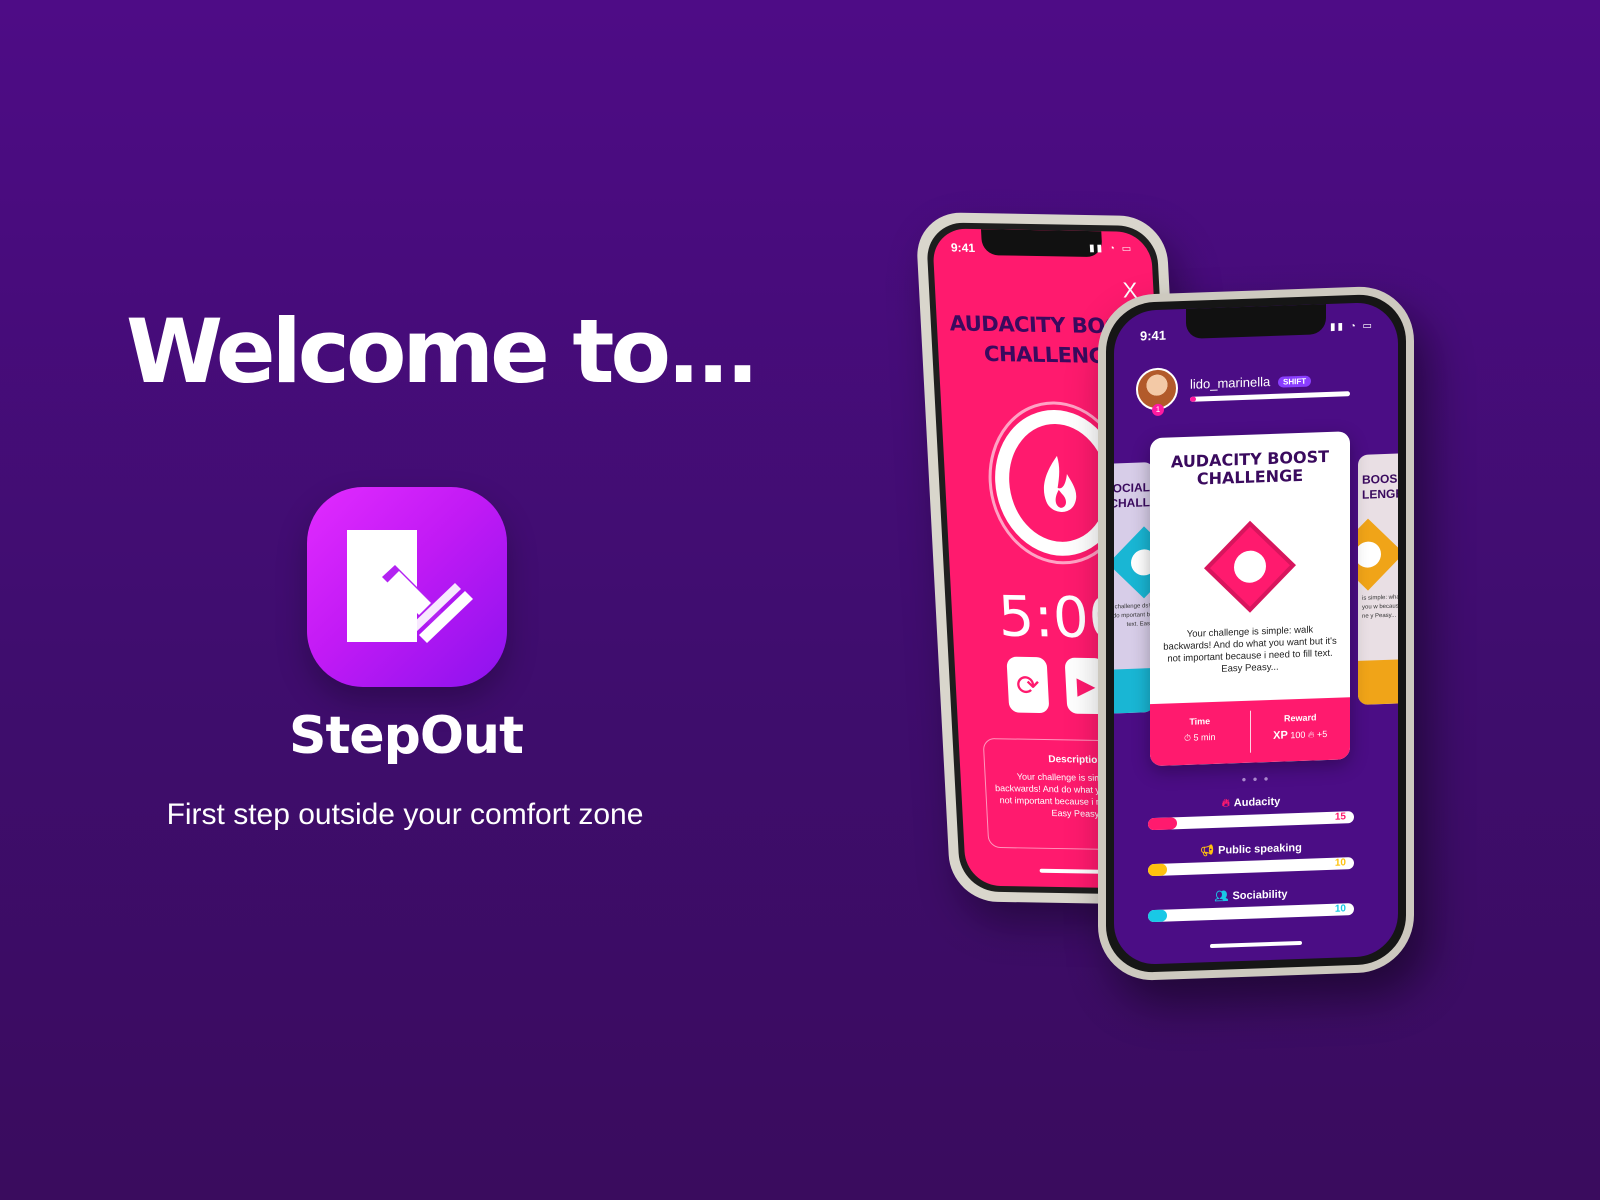 This screenshot has height=1200, width=1600. I want to click on play-icon: ▶, so click(1086, 686).